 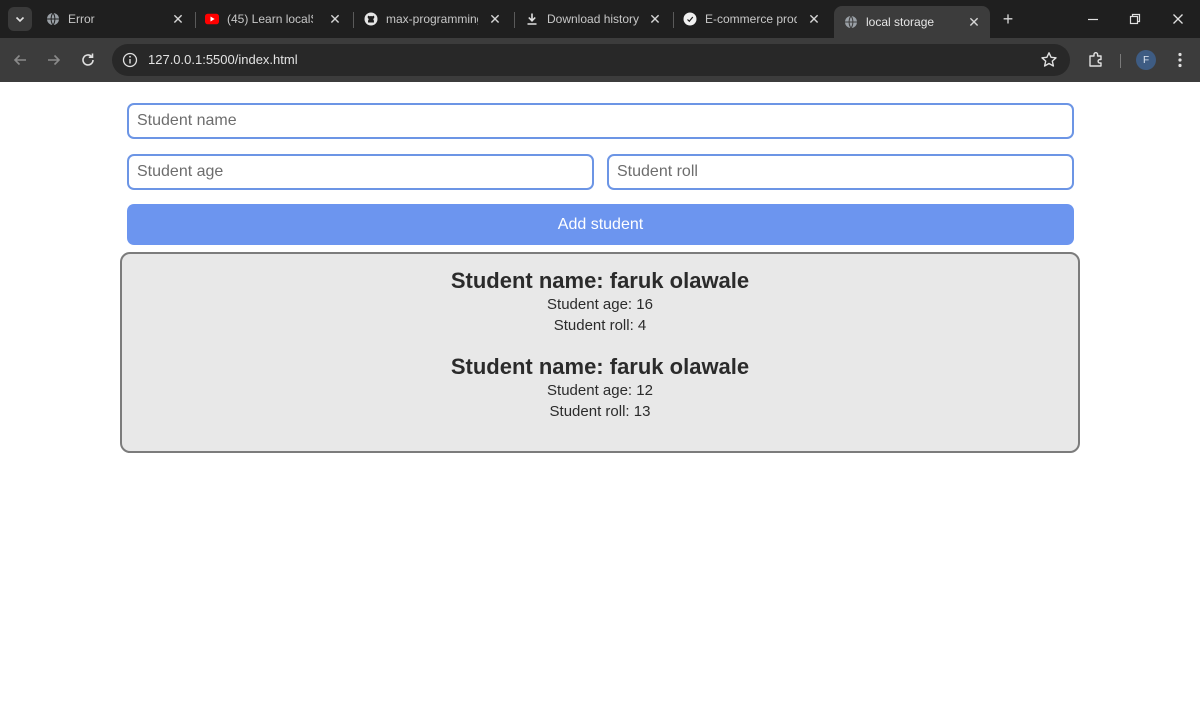 I want to click on tab-title: max-programming, so click(x=432, y=19).